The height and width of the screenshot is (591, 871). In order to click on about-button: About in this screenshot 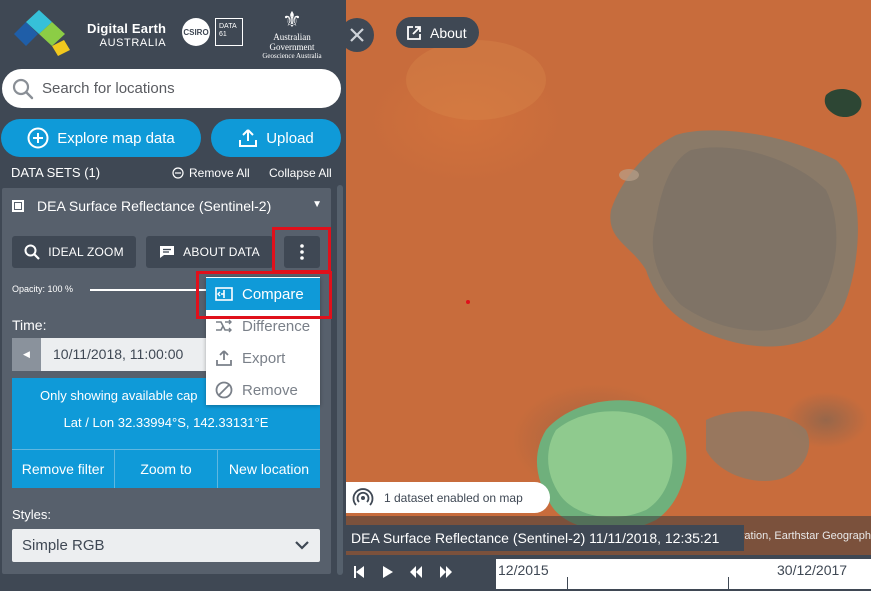, I will do `click(437, 32)`.